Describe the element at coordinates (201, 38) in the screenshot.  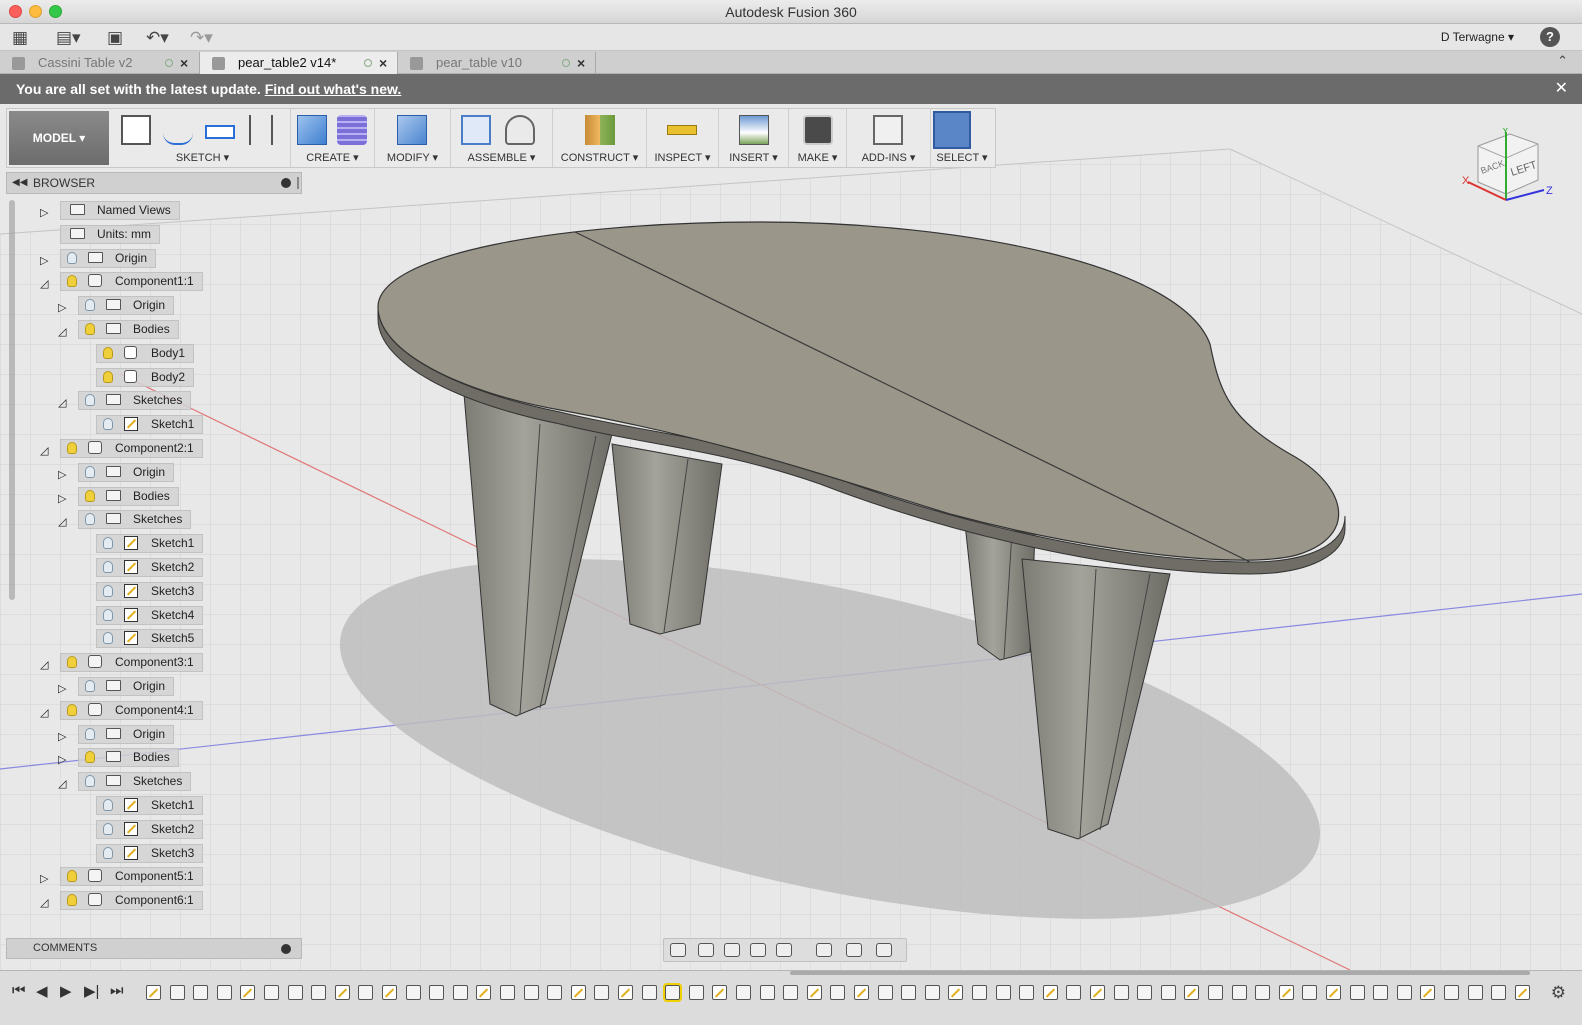
I see `redo-icon: ↷▾` at that location.